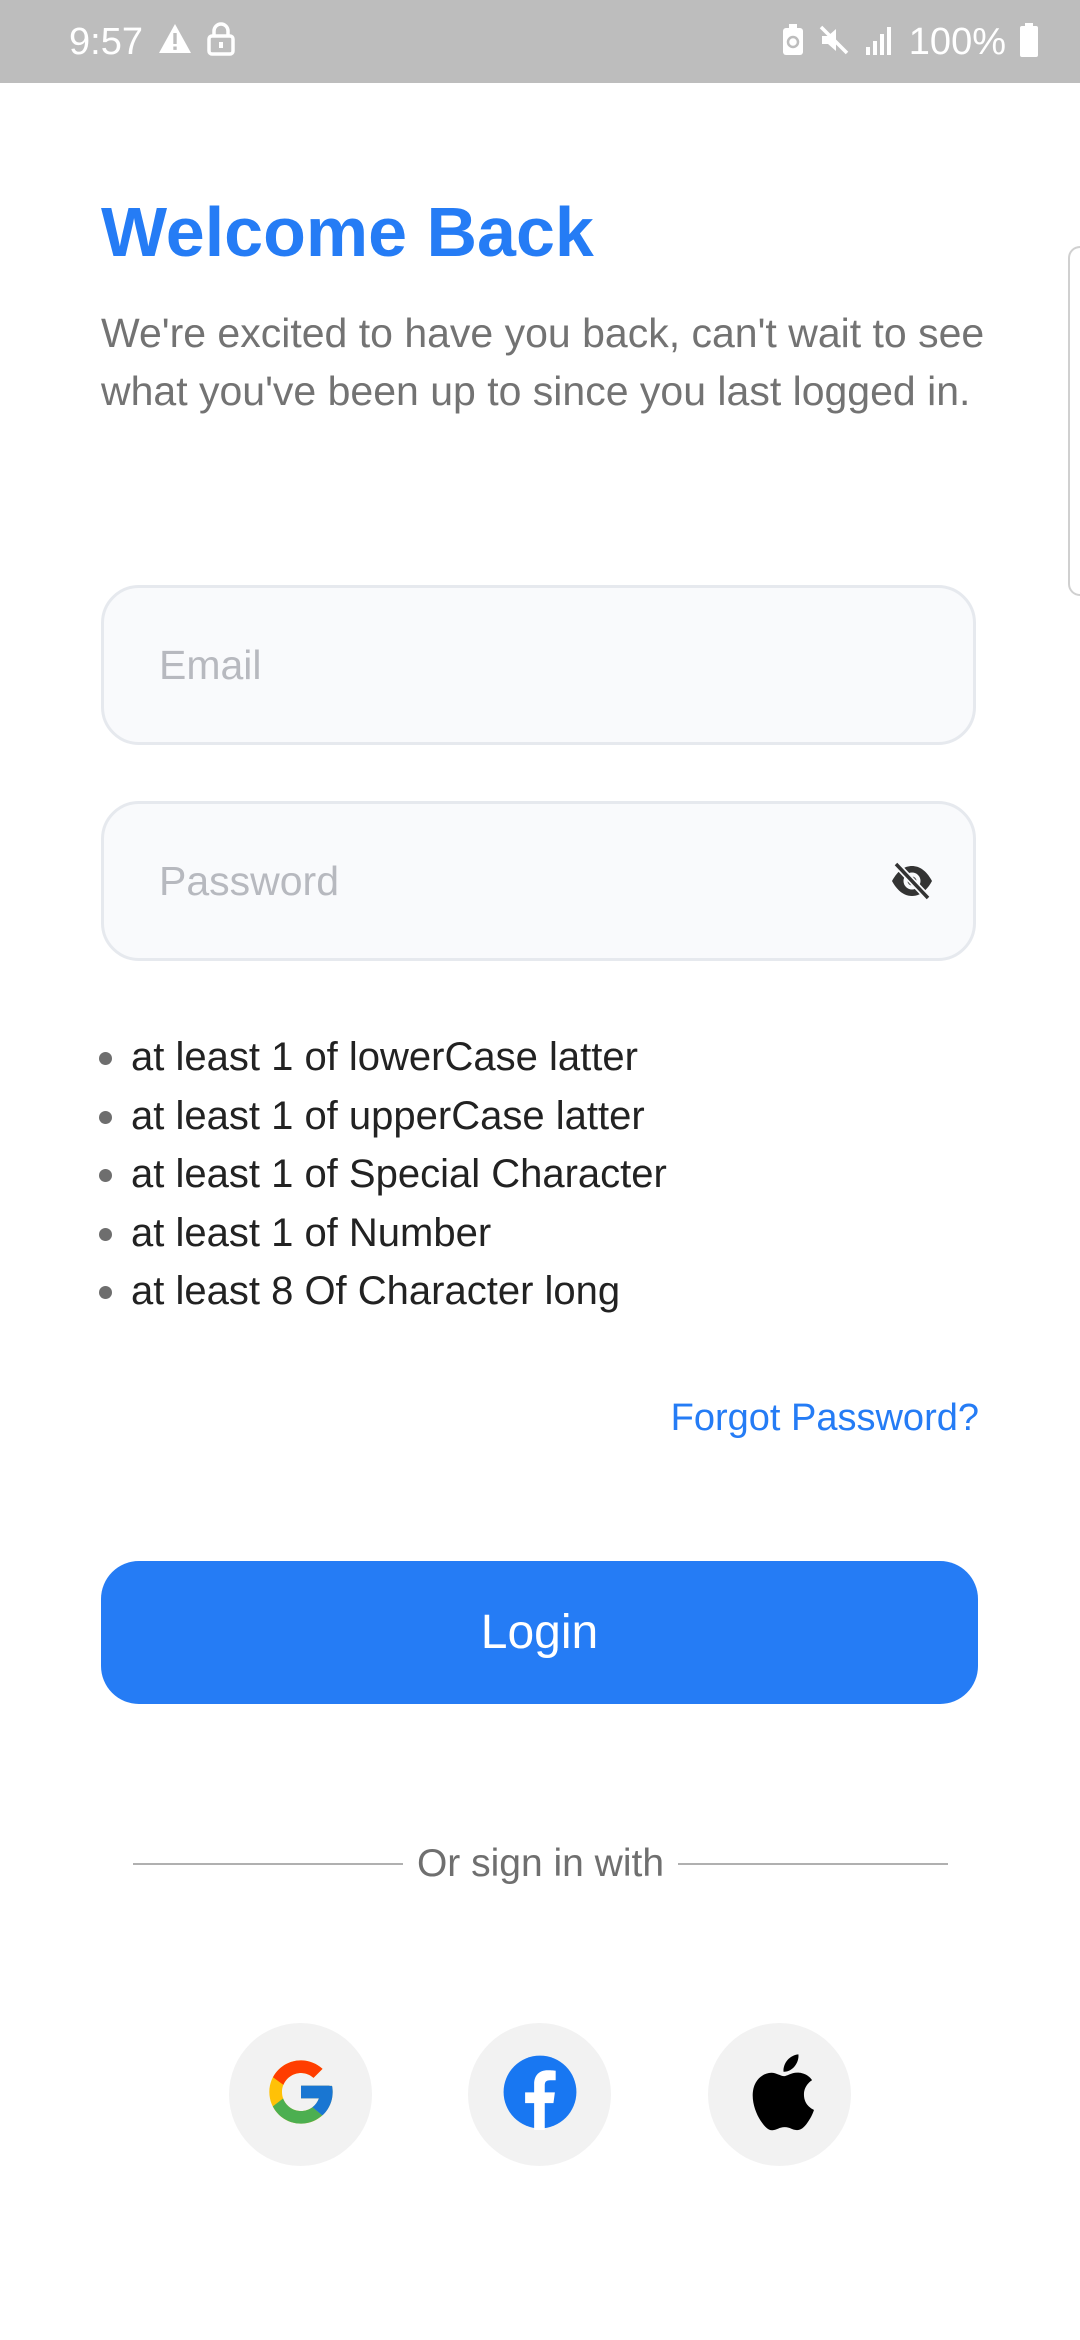 The image size is (1080, 2340). Describe the element at coordinates (347, 232) in the screenshot. I see `page-title: Welcome Back` at that location.